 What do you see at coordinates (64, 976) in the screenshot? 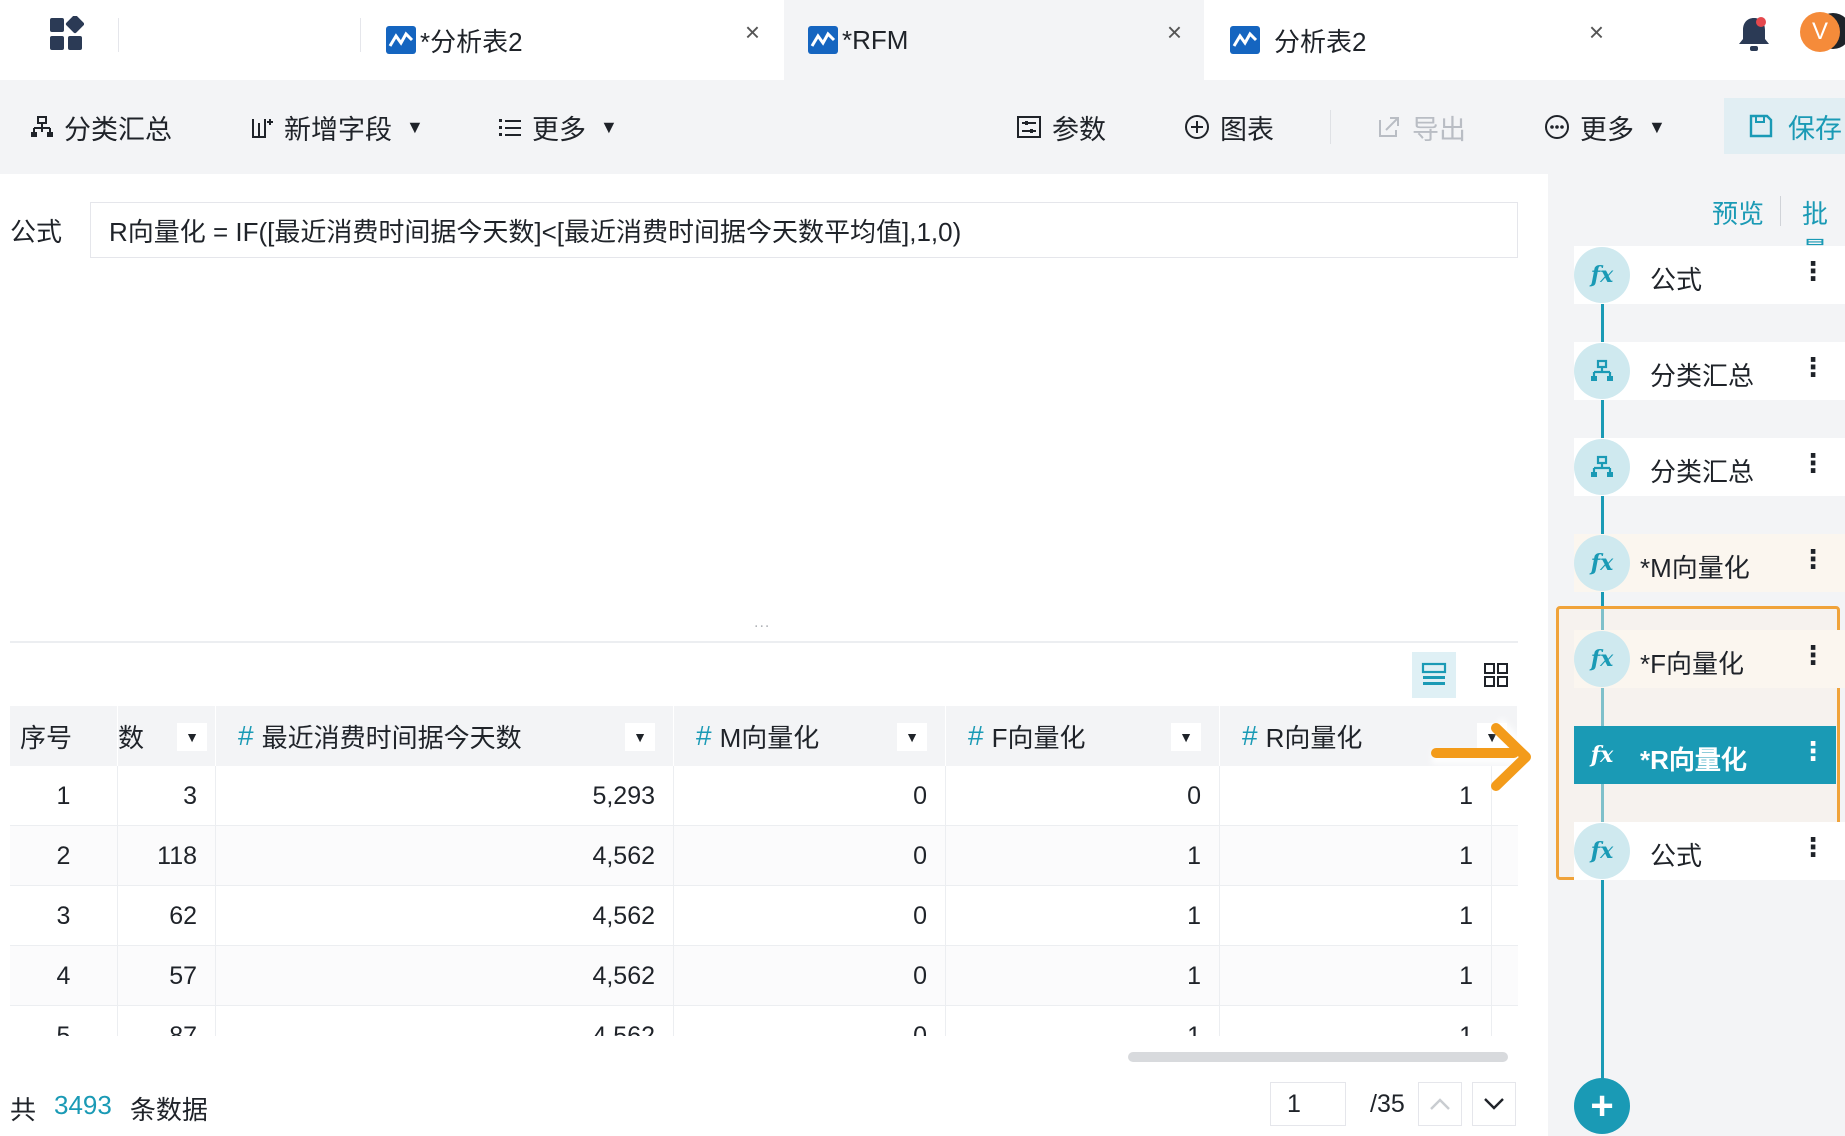
I see `cell-seq: 4` at bounding box center [64, 976].